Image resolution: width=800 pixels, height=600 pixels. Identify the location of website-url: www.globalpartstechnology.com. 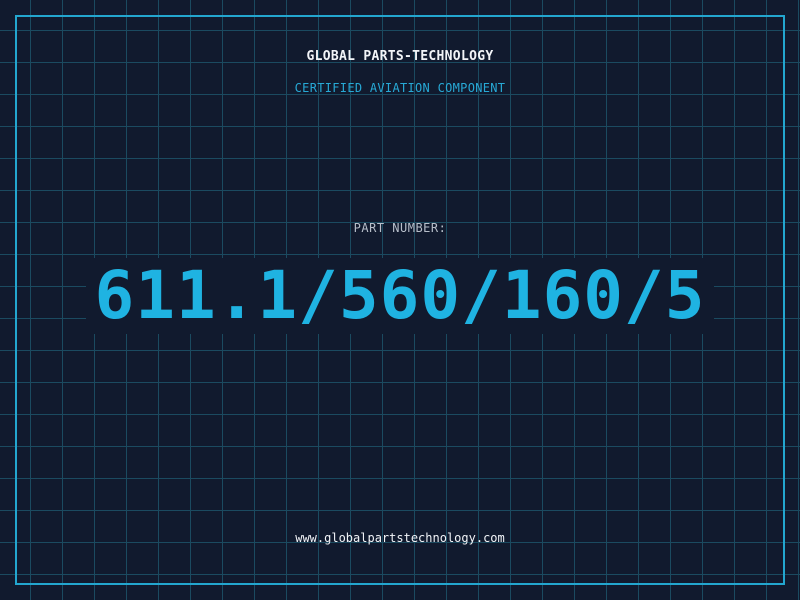
(400, 538).